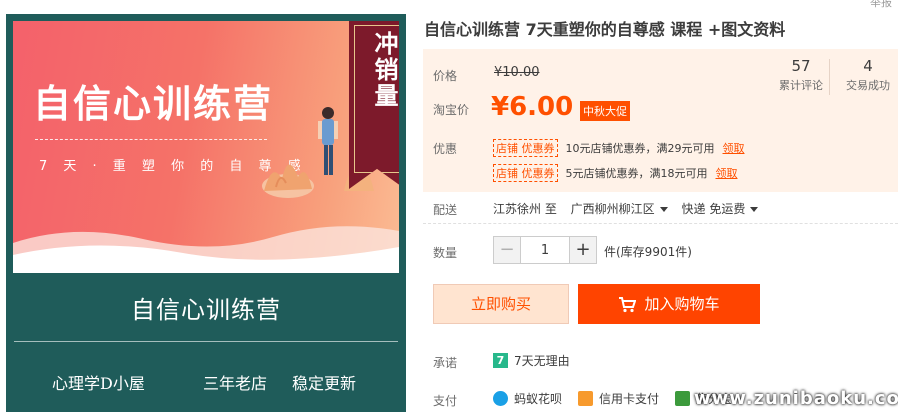 This screenshot has width=898, height=412. What do you see at coordinates (445, 149) in the screenshot?
I see `coupon-label: 优惠` at bounding box center [445, 149].